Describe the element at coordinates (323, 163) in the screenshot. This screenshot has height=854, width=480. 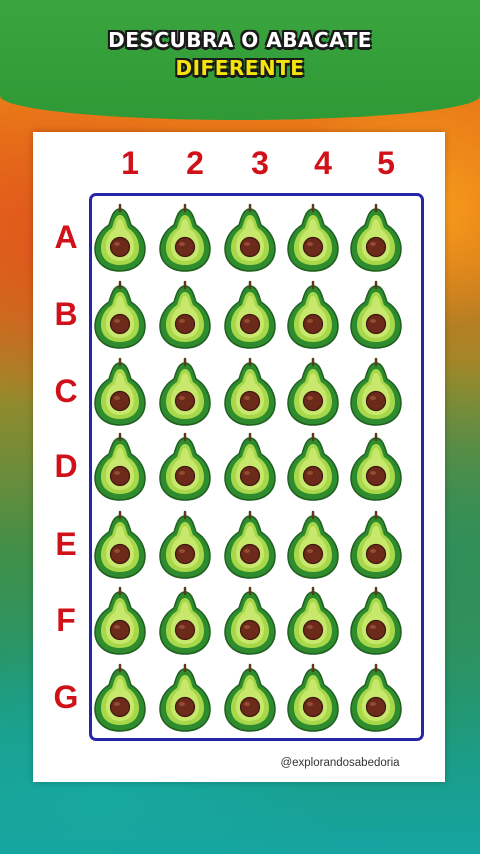
I see `column-label-4: 4` at that location.